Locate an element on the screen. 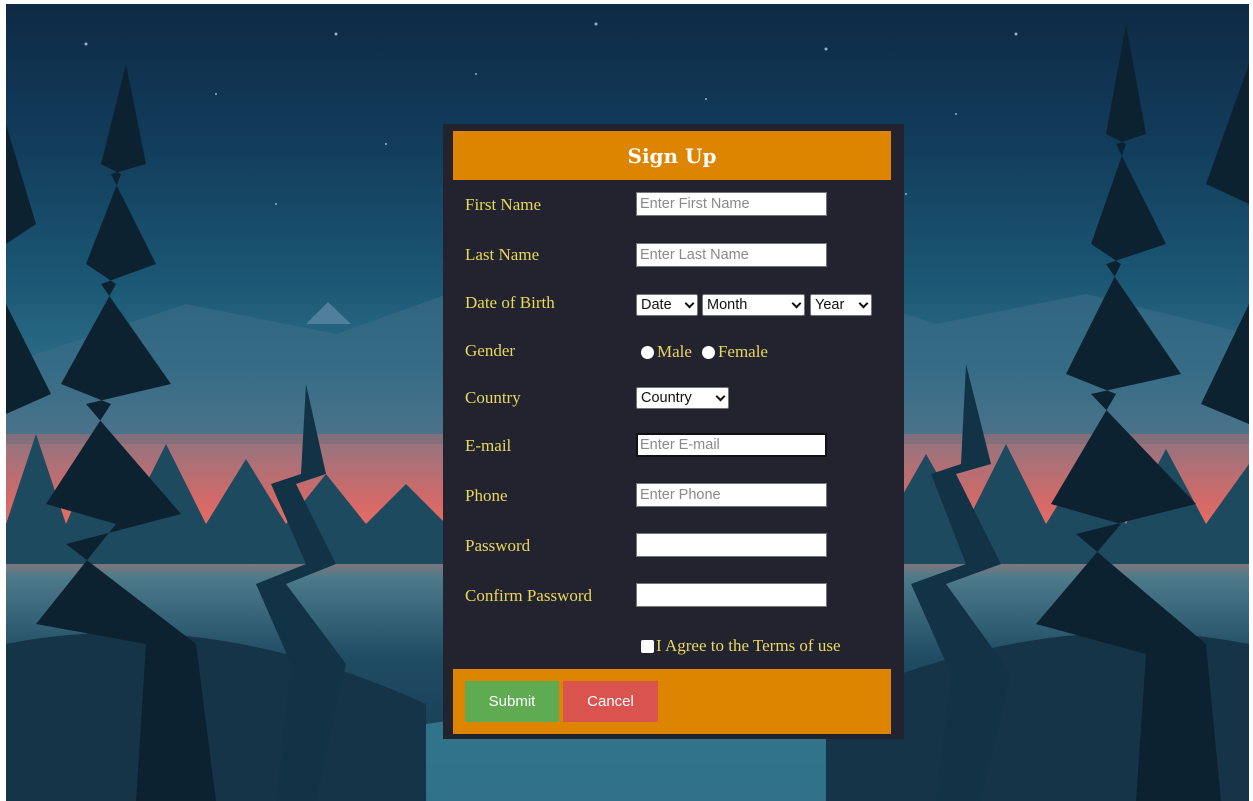  cancel-button: Cancel is located at coordinates (610, 701).